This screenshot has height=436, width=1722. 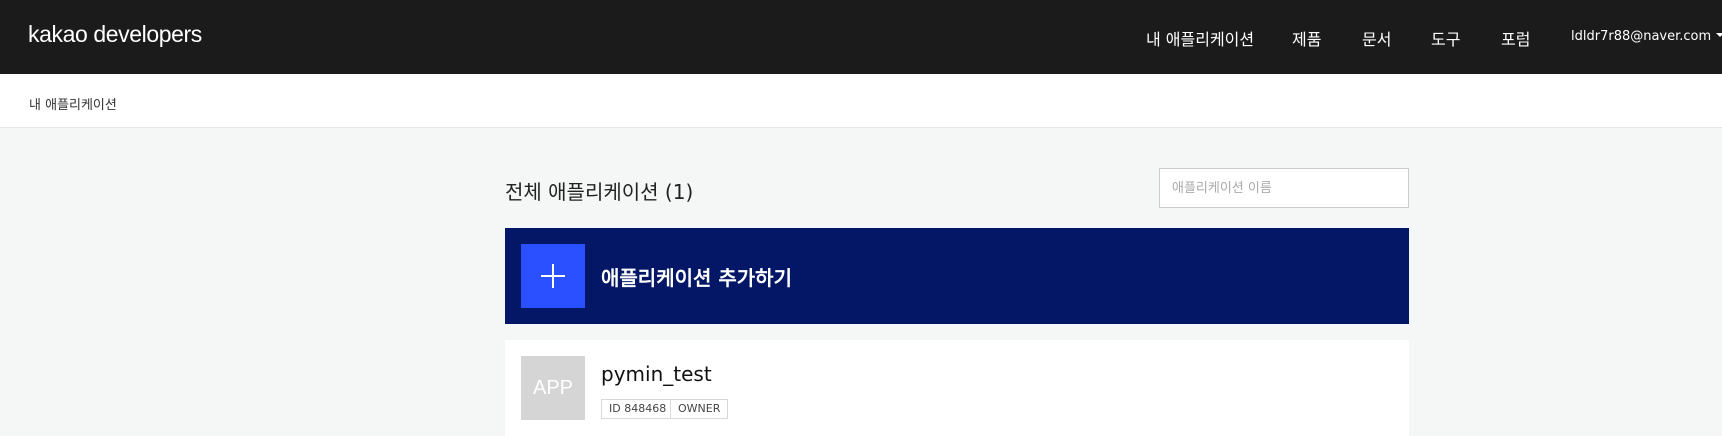 I want to click on nav-tools: 도구, so click(x=1445, y=38).